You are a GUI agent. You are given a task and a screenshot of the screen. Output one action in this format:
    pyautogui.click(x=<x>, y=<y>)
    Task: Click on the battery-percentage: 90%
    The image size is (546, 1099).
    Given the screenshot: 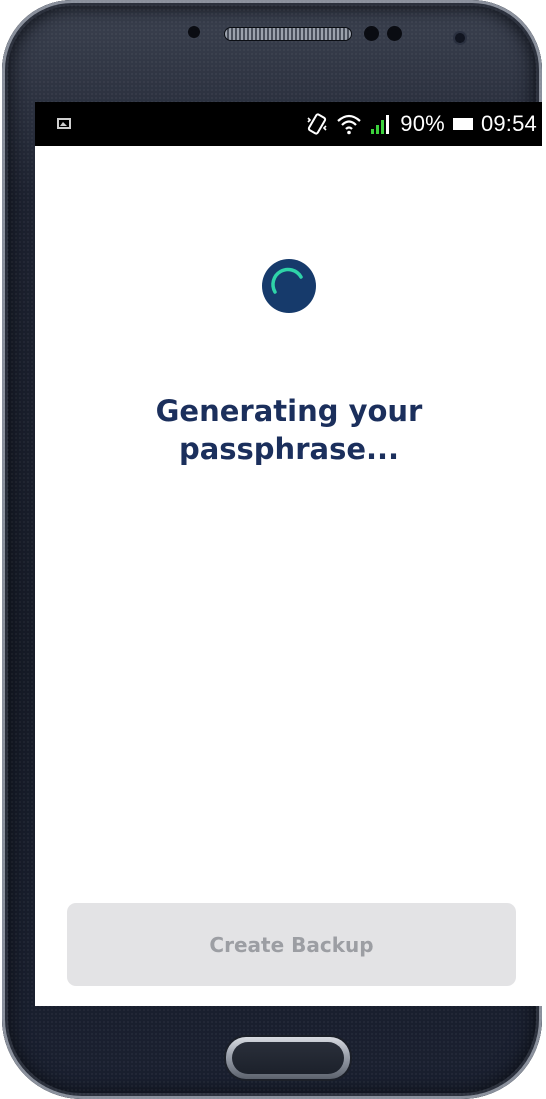 What is the action you would take?
    pyautogui.click(x=422, y=123)
    